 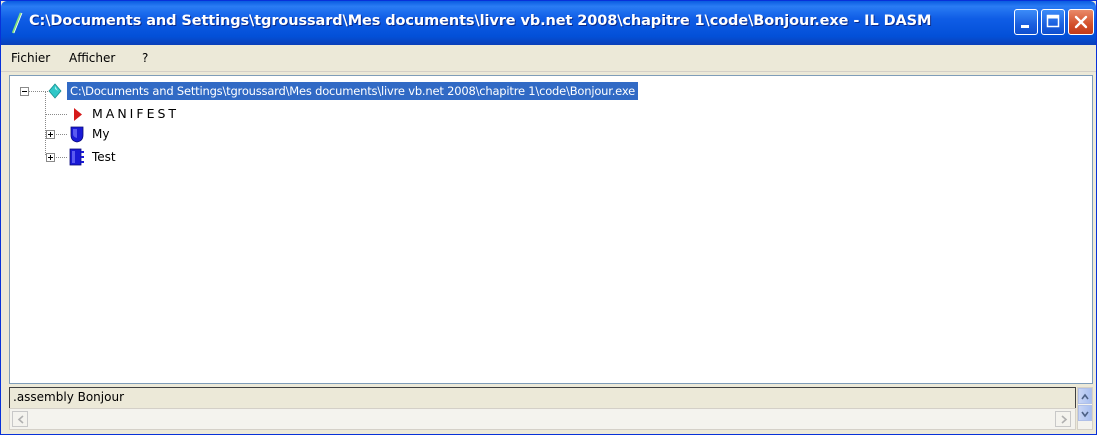 What do you see at coordinates (145, 58) in the screenshot?
I see `menu-help: ?` at bounding box center [145, 58].